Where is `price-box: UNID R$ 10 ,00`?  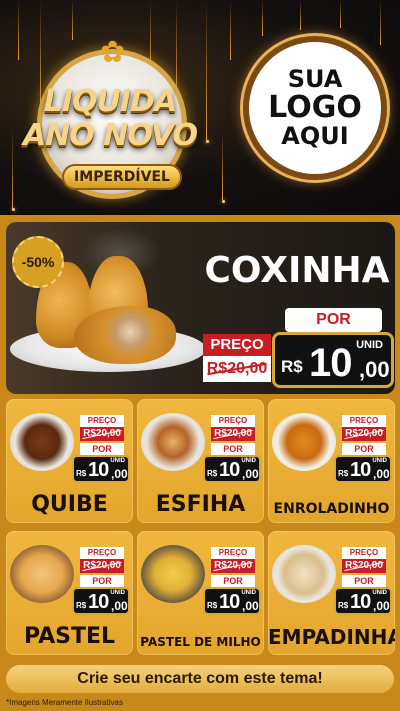
price-box: UNID R$ 10 ,00 is located at coordinates (333, 360).